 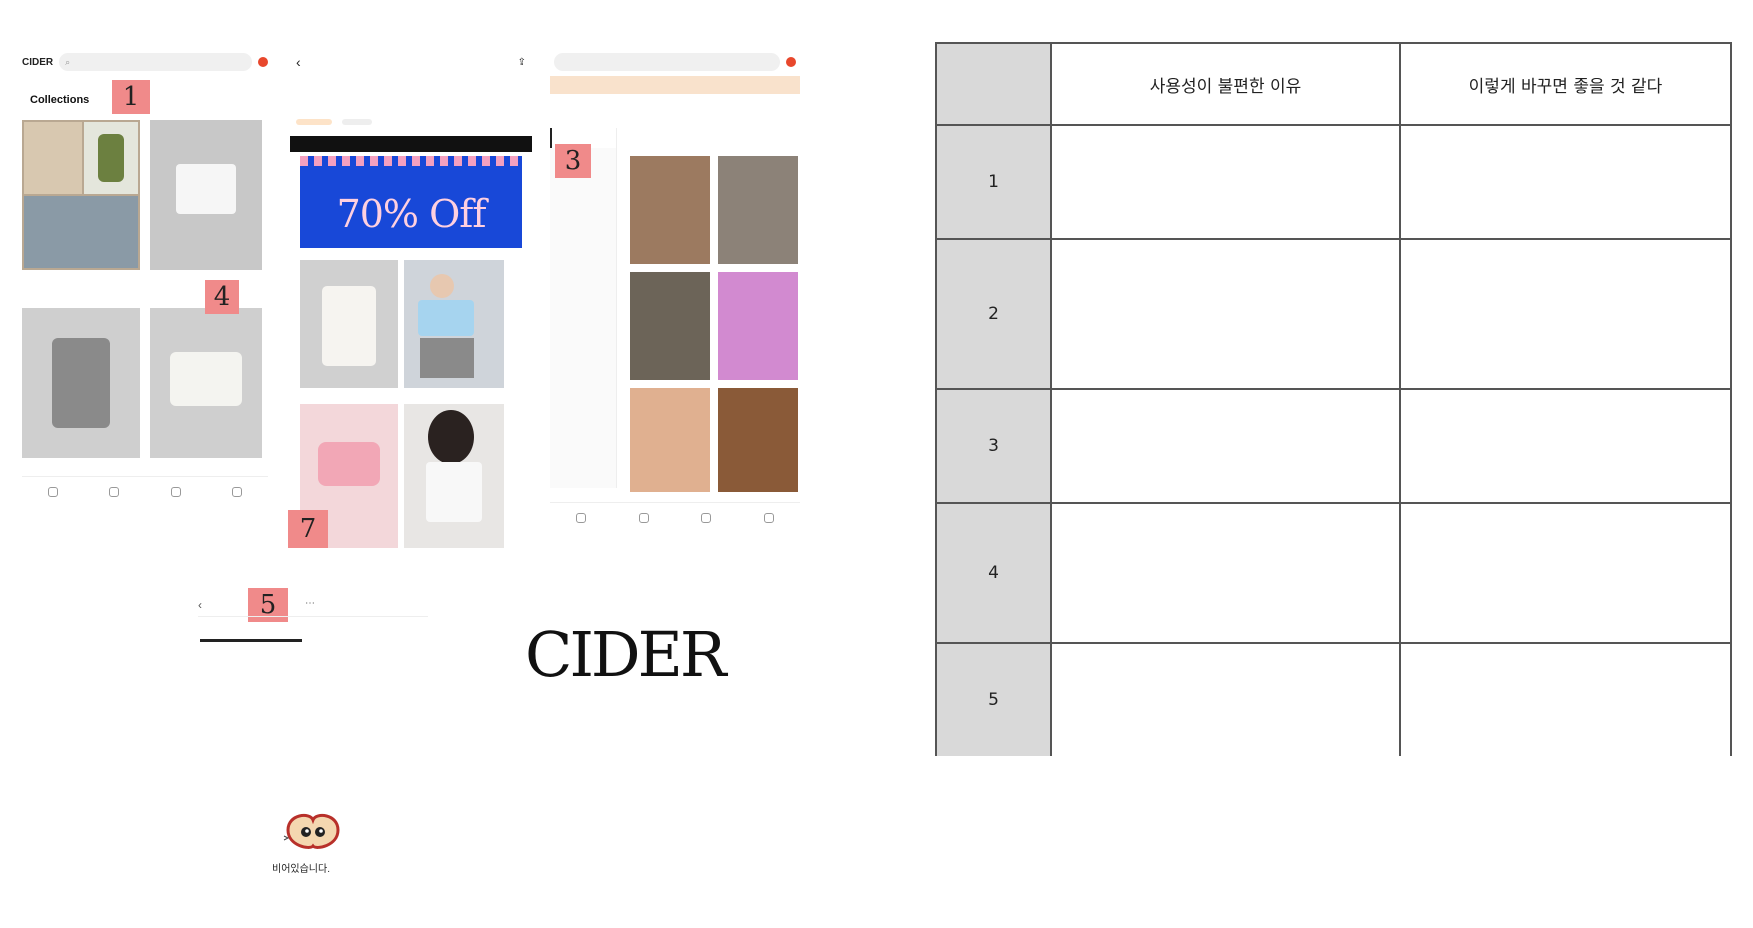 I want to click on chip-row, so click(x=337, y=121).